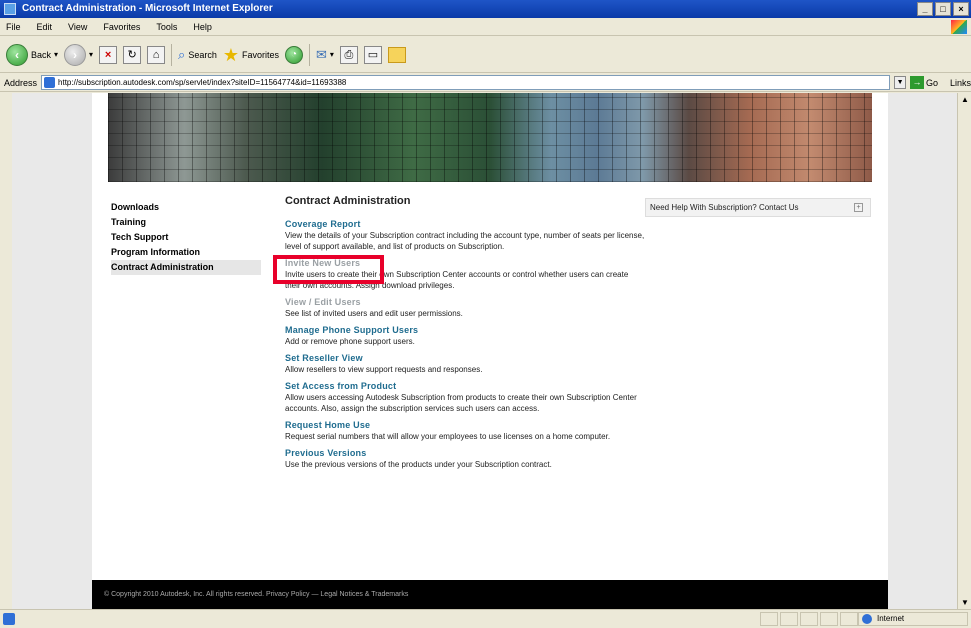 This screenshot has height=628, width=971. I want to click on right-margin, so click(922, 351).